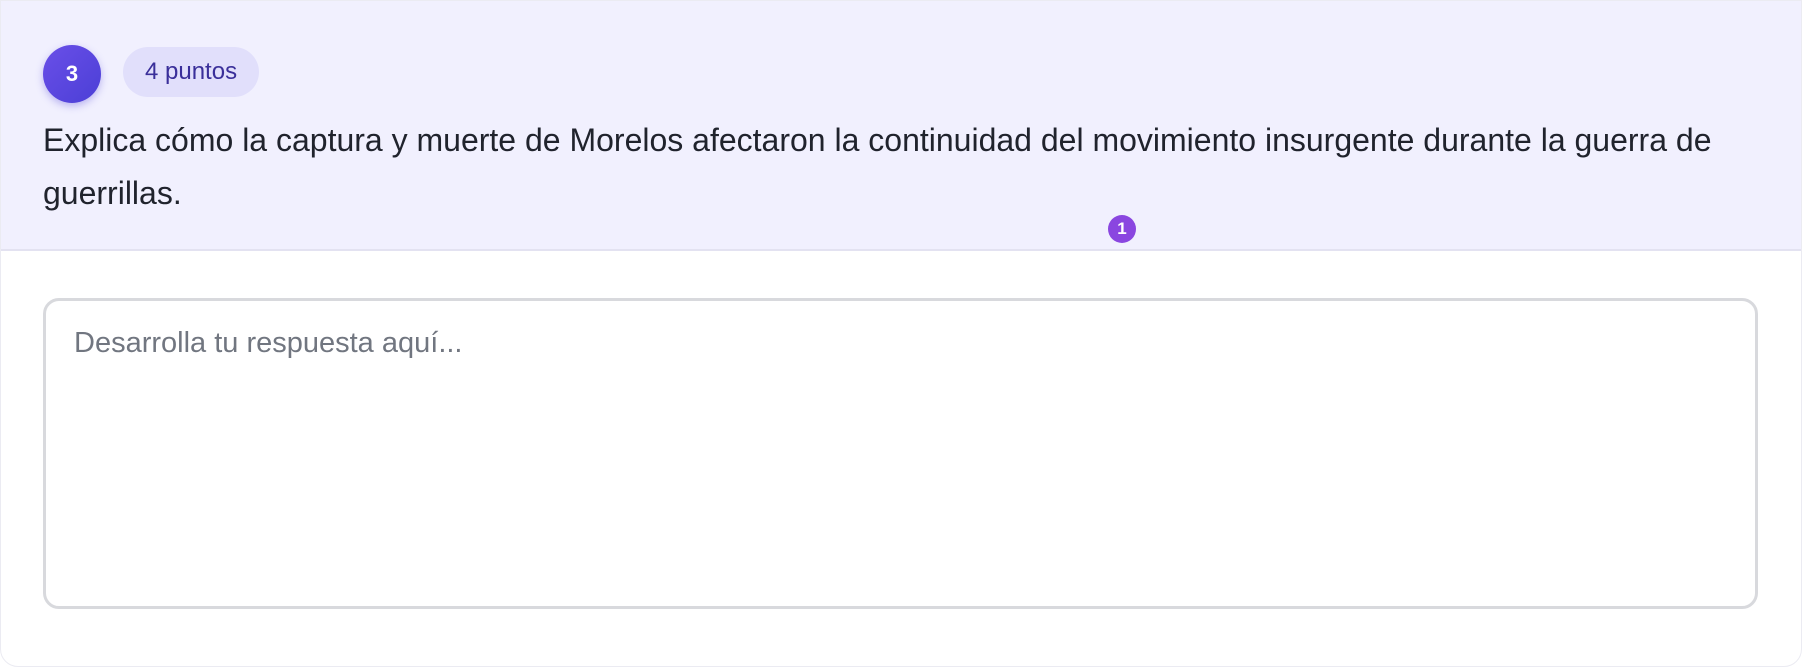 The image size is (1802, 667). What do you see at coordinates (1122, 229) in the screenshot?
I see `step-marker-badge: 1` at bounding box center [1122, 229].